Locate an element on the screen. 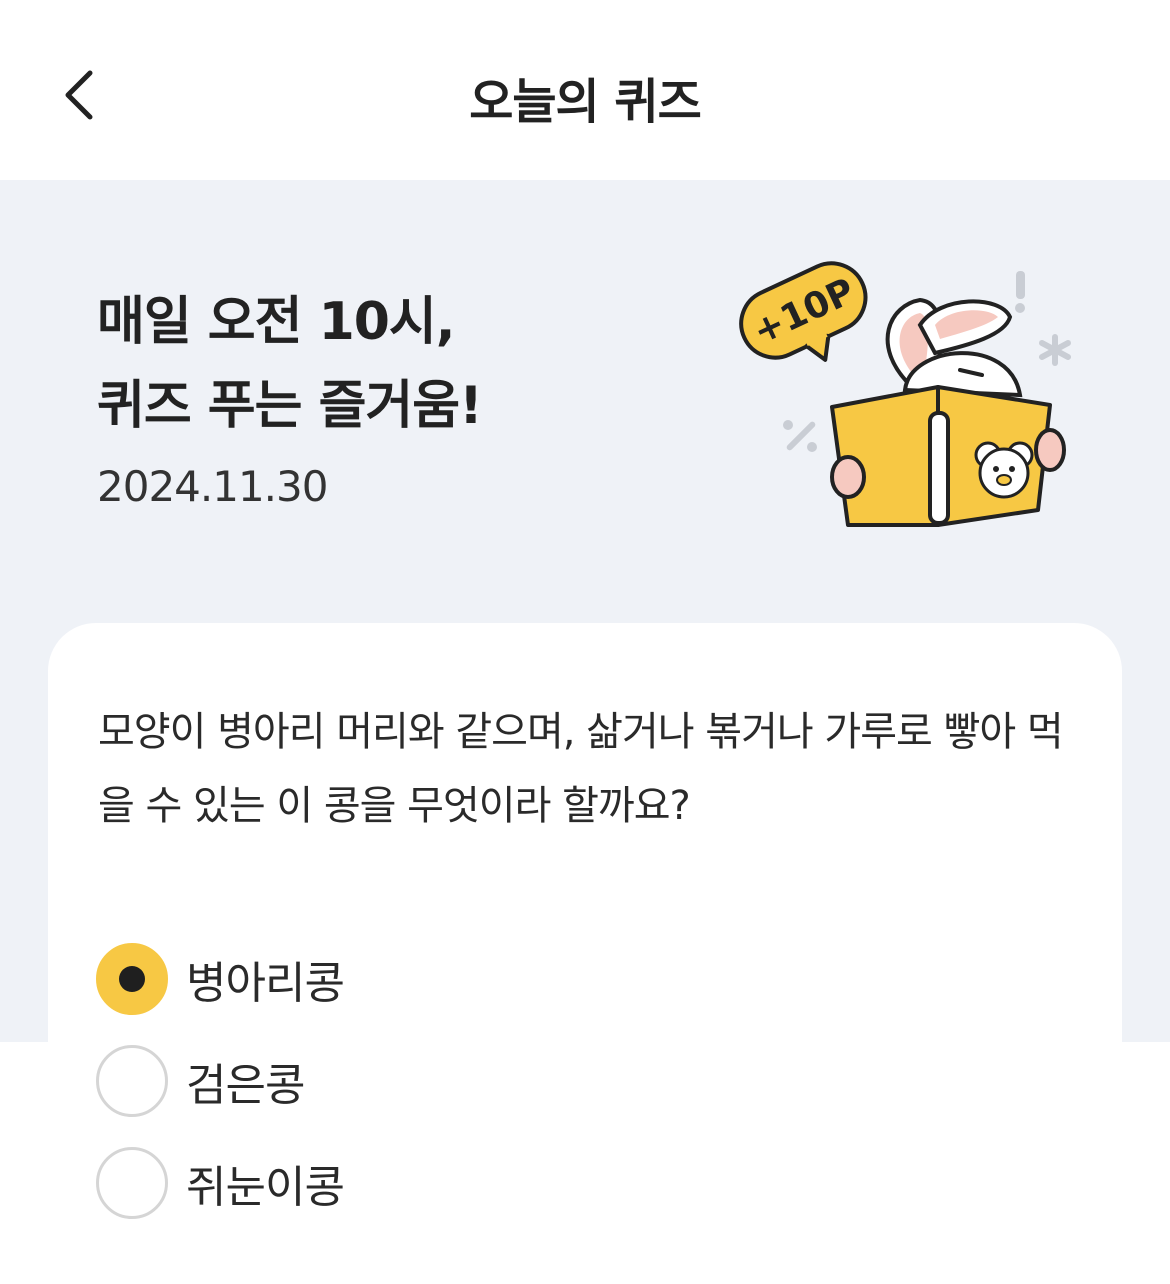 The image size is (1170, 1284). answer-options: 병아리콩 검은콩 쥐눈이콩 is located at coordinates (220, 1081).